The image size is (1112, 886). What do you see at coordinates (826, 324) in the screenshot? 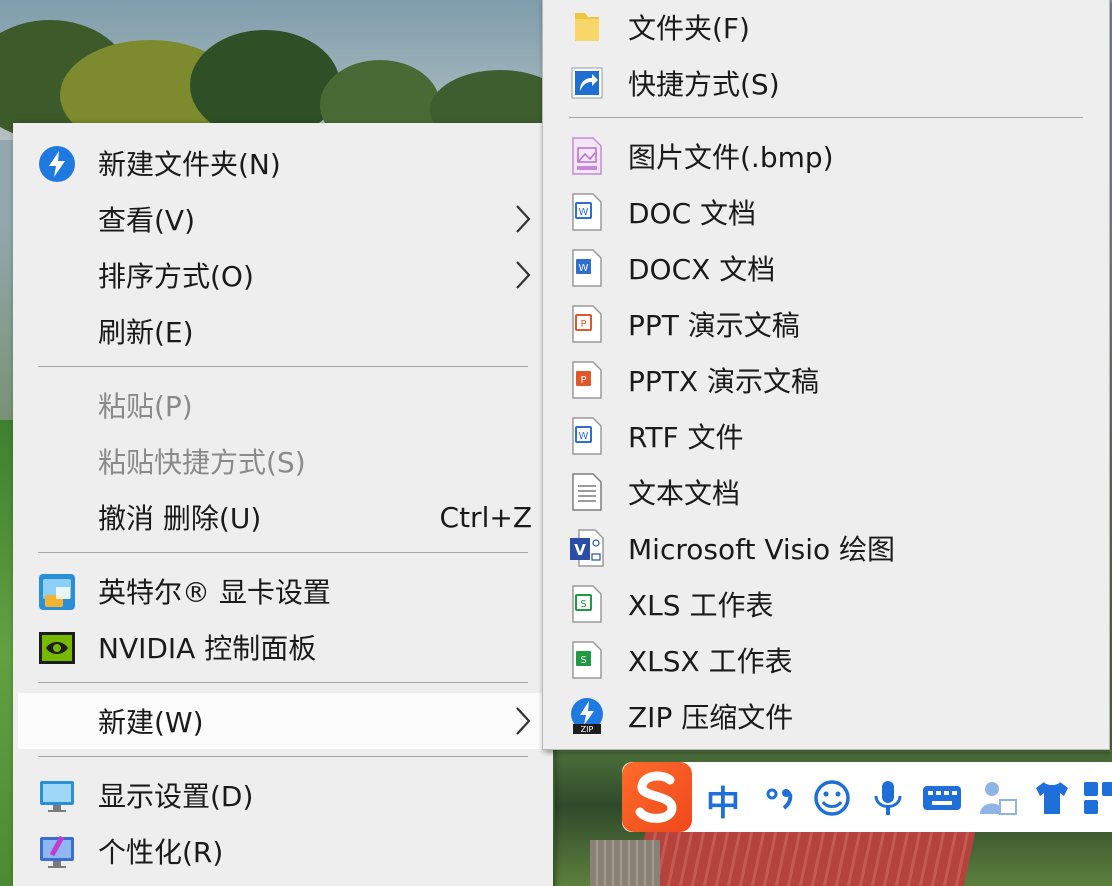
I see `submenu-item-ppt: P PPT 演示文稿` at bounding box center [826, 324].